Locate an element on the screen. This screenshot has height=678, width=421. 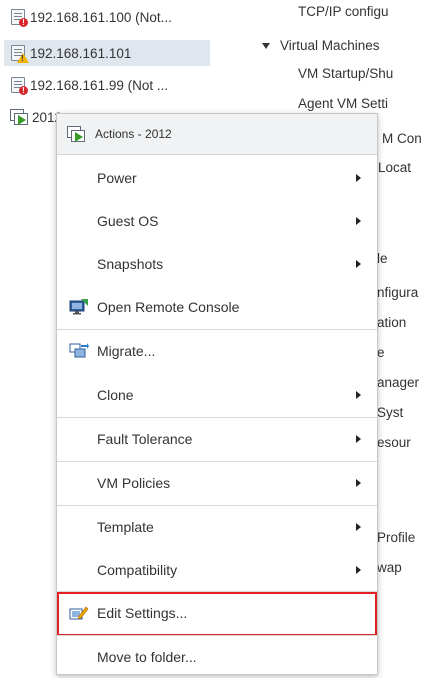
nav-item-partial: ation is located at coordinates (391, 323).